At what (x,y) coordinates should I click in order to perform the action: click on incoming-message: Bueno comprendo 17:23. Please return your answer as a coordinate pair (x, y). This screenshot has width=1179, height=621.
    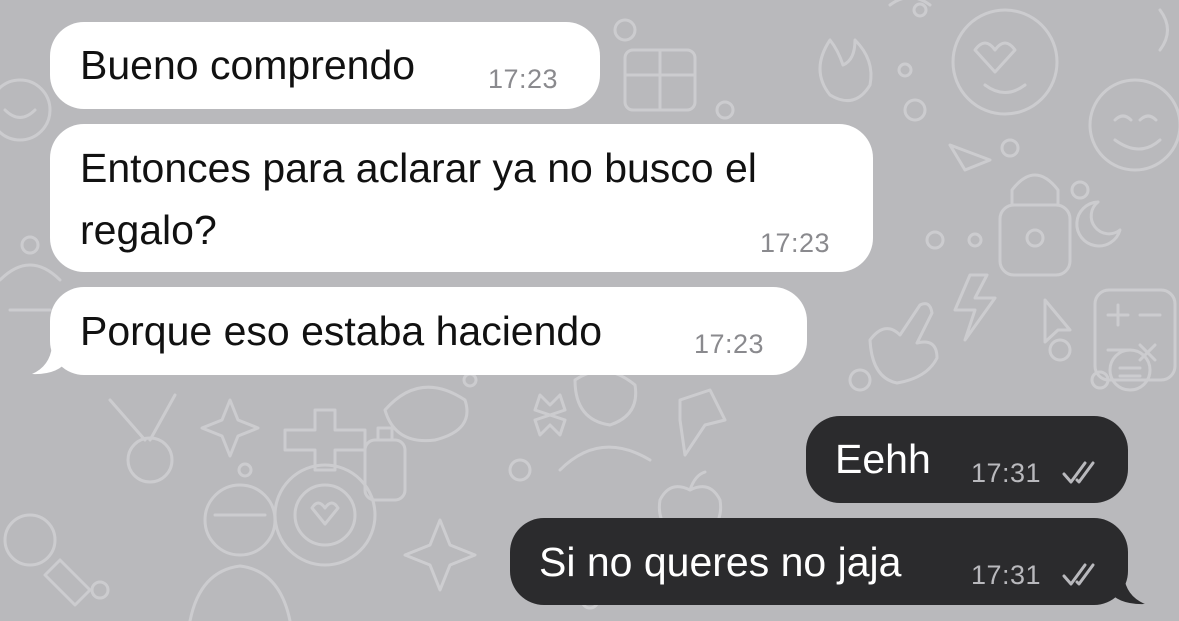
    Looking at the image, I should click on (325, 65).